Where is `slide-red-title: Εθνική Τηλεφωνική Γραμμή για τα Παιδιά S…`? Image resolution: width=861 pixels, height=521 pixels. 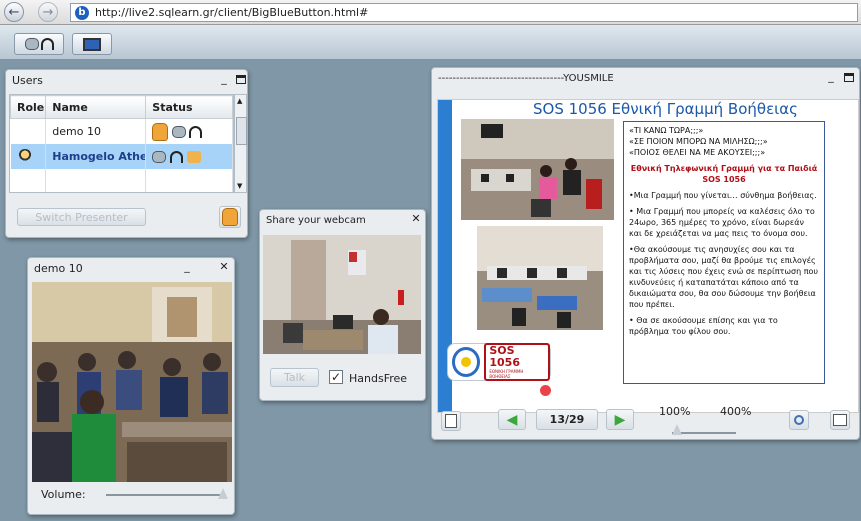 slide-red-title: Εθνική Τηλεφωνική Γραμμή για τα Παιδιά S… is located at coordinates (724, 174).